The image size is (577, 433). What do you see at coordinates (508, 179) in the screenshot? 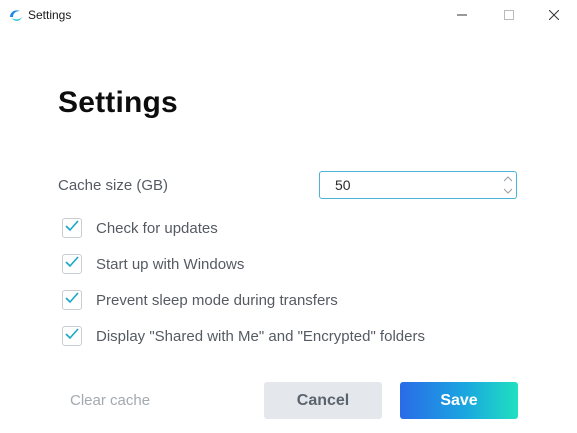
I see `spin-up-icon` at bounding box center [508, 179].